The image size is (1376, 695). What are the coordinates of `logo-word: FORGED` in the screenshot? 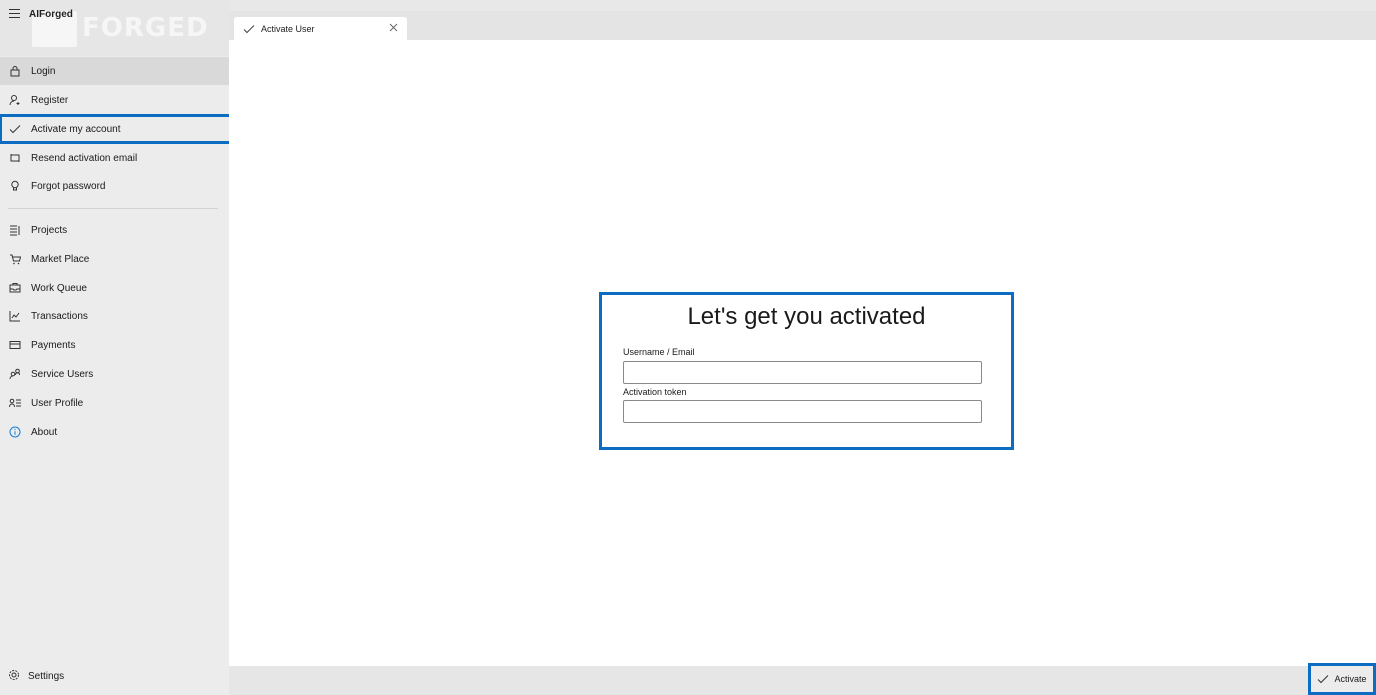 It's located at (145, 28).